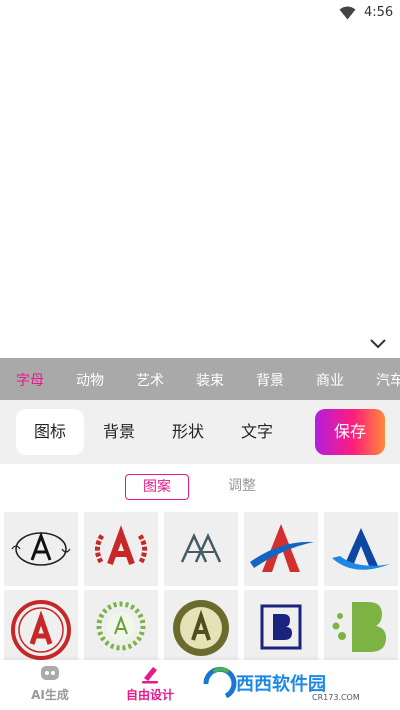 This screenshot has height=710, width=400. I want to click on tab-background: 背景, so click(119, 432).